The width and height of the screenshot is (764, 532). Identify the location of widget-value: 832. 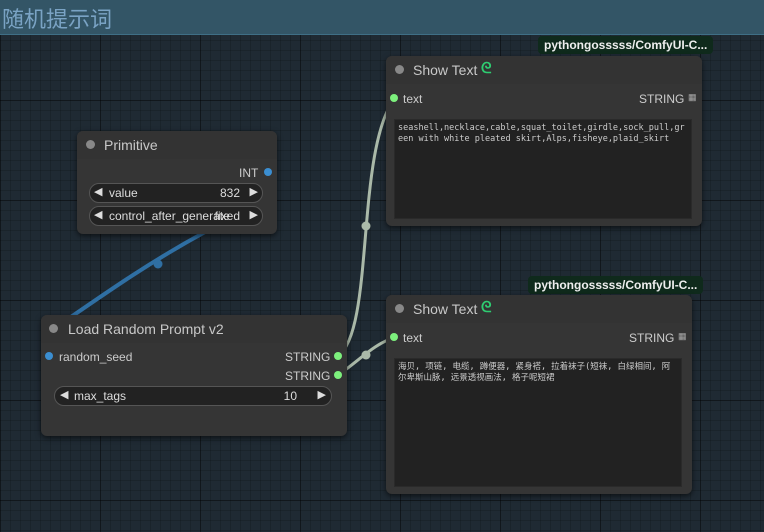
(229, 193).